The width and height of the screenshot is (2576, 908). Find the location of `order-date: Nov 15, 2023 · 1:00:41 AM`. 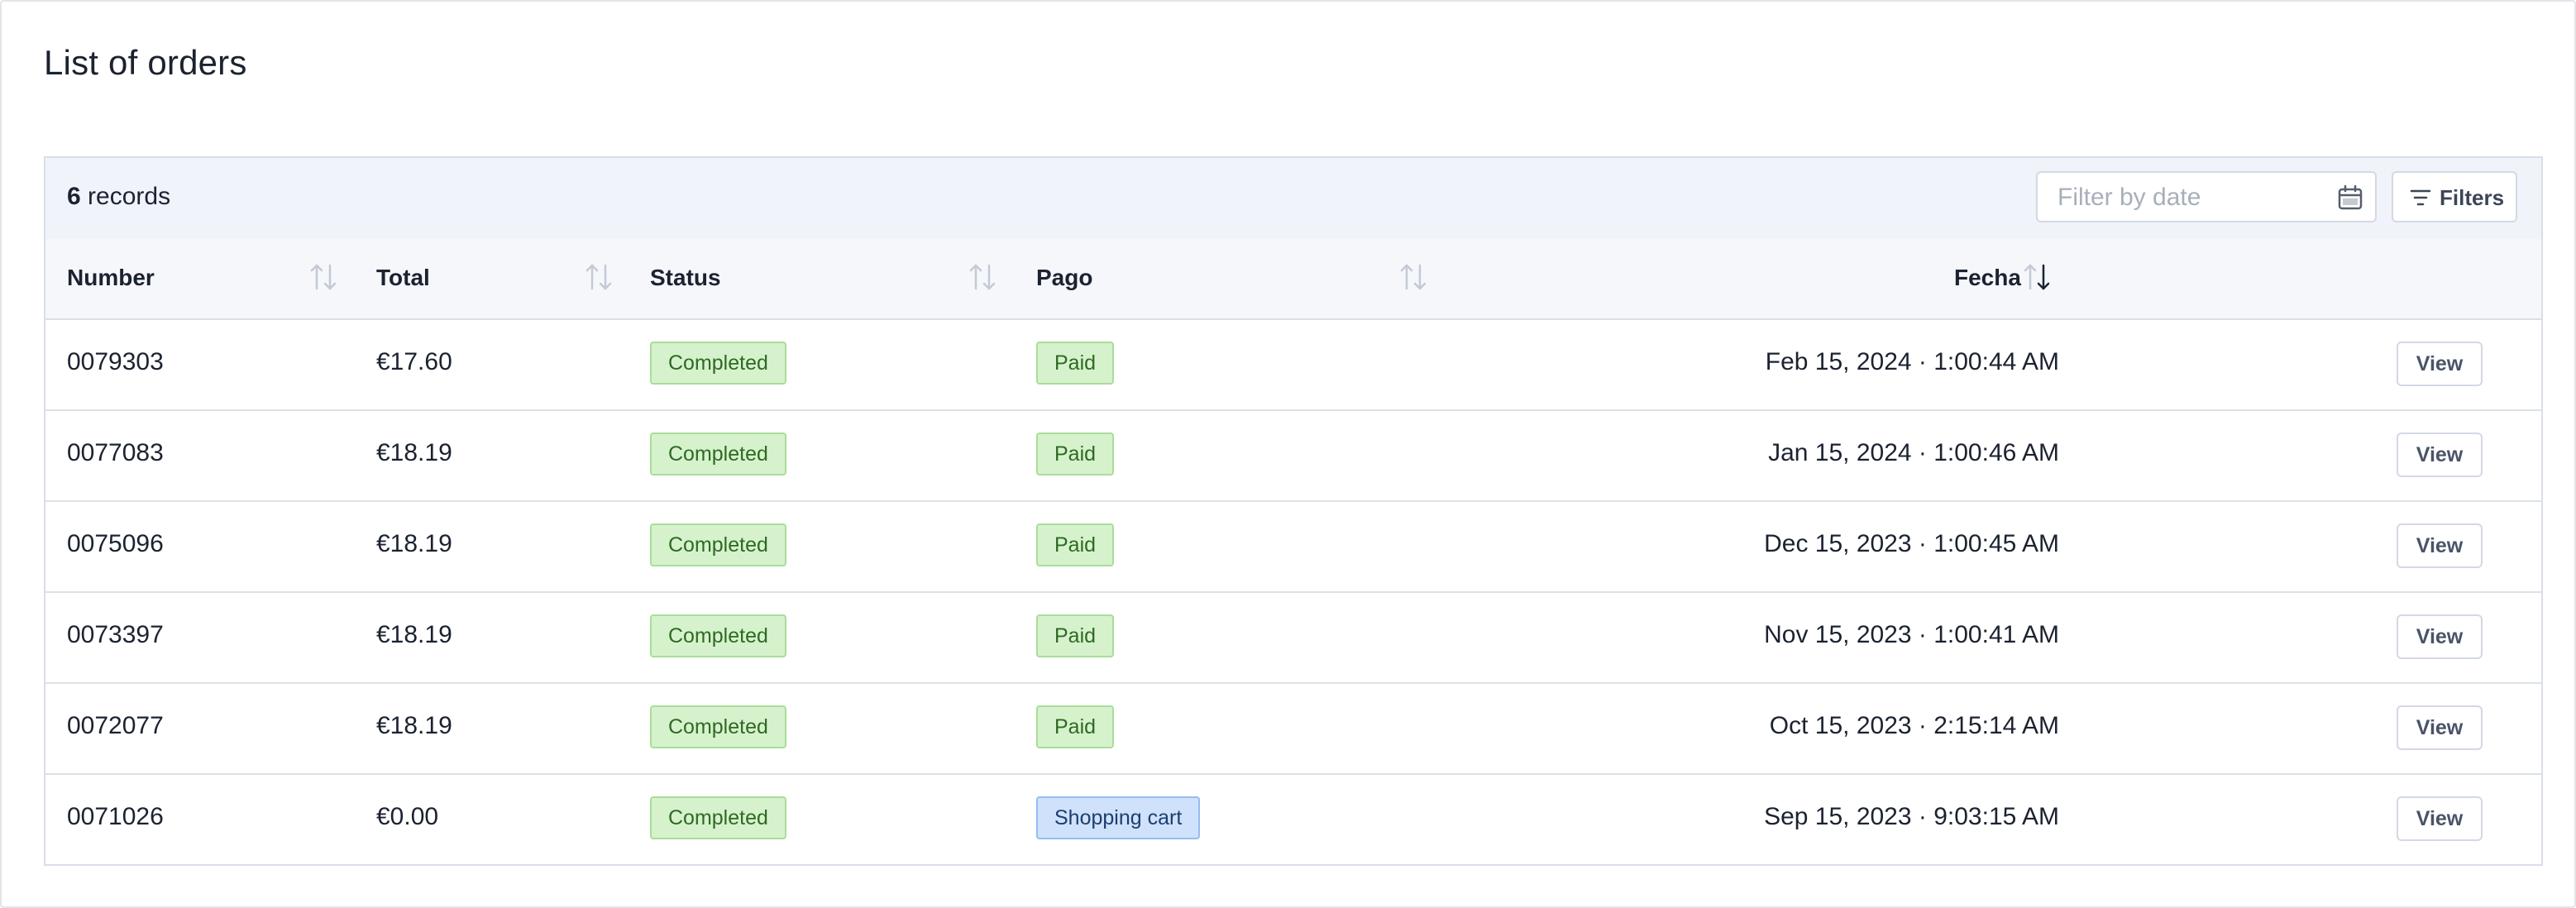

order-date: Nov 15, 2023 · 1:00:41 AM is located at coordinates (1911, 634).